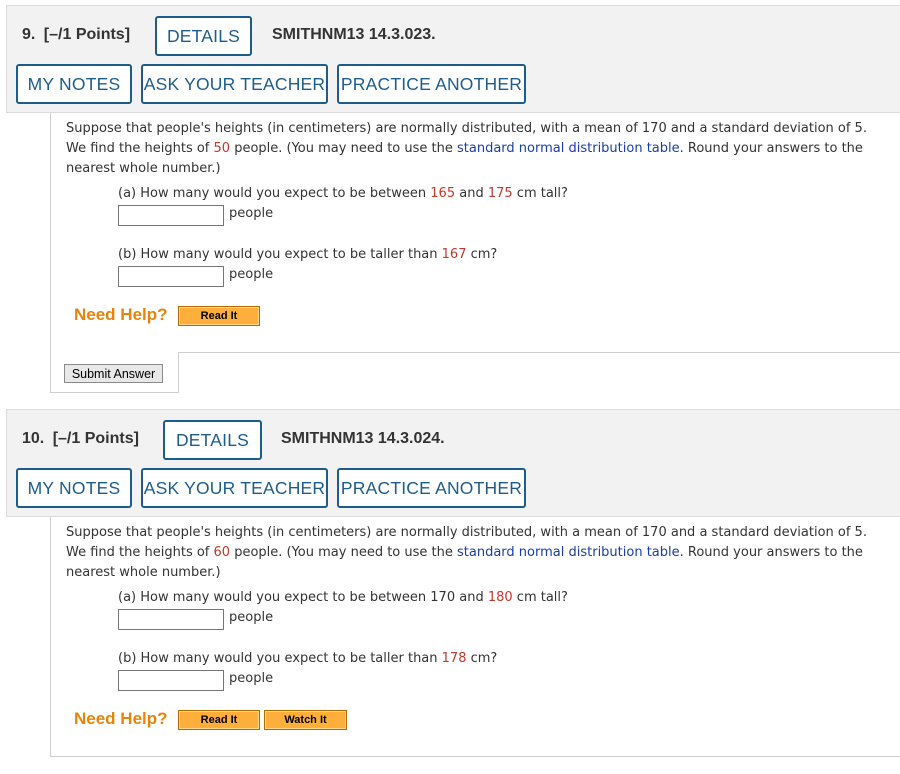 The image size is (900, 774). What do you see at coordinates (363, 438) in the screenshot?
I see `question-code: SMITHNM13 14.3.024.` at bounding box center [363, 438].